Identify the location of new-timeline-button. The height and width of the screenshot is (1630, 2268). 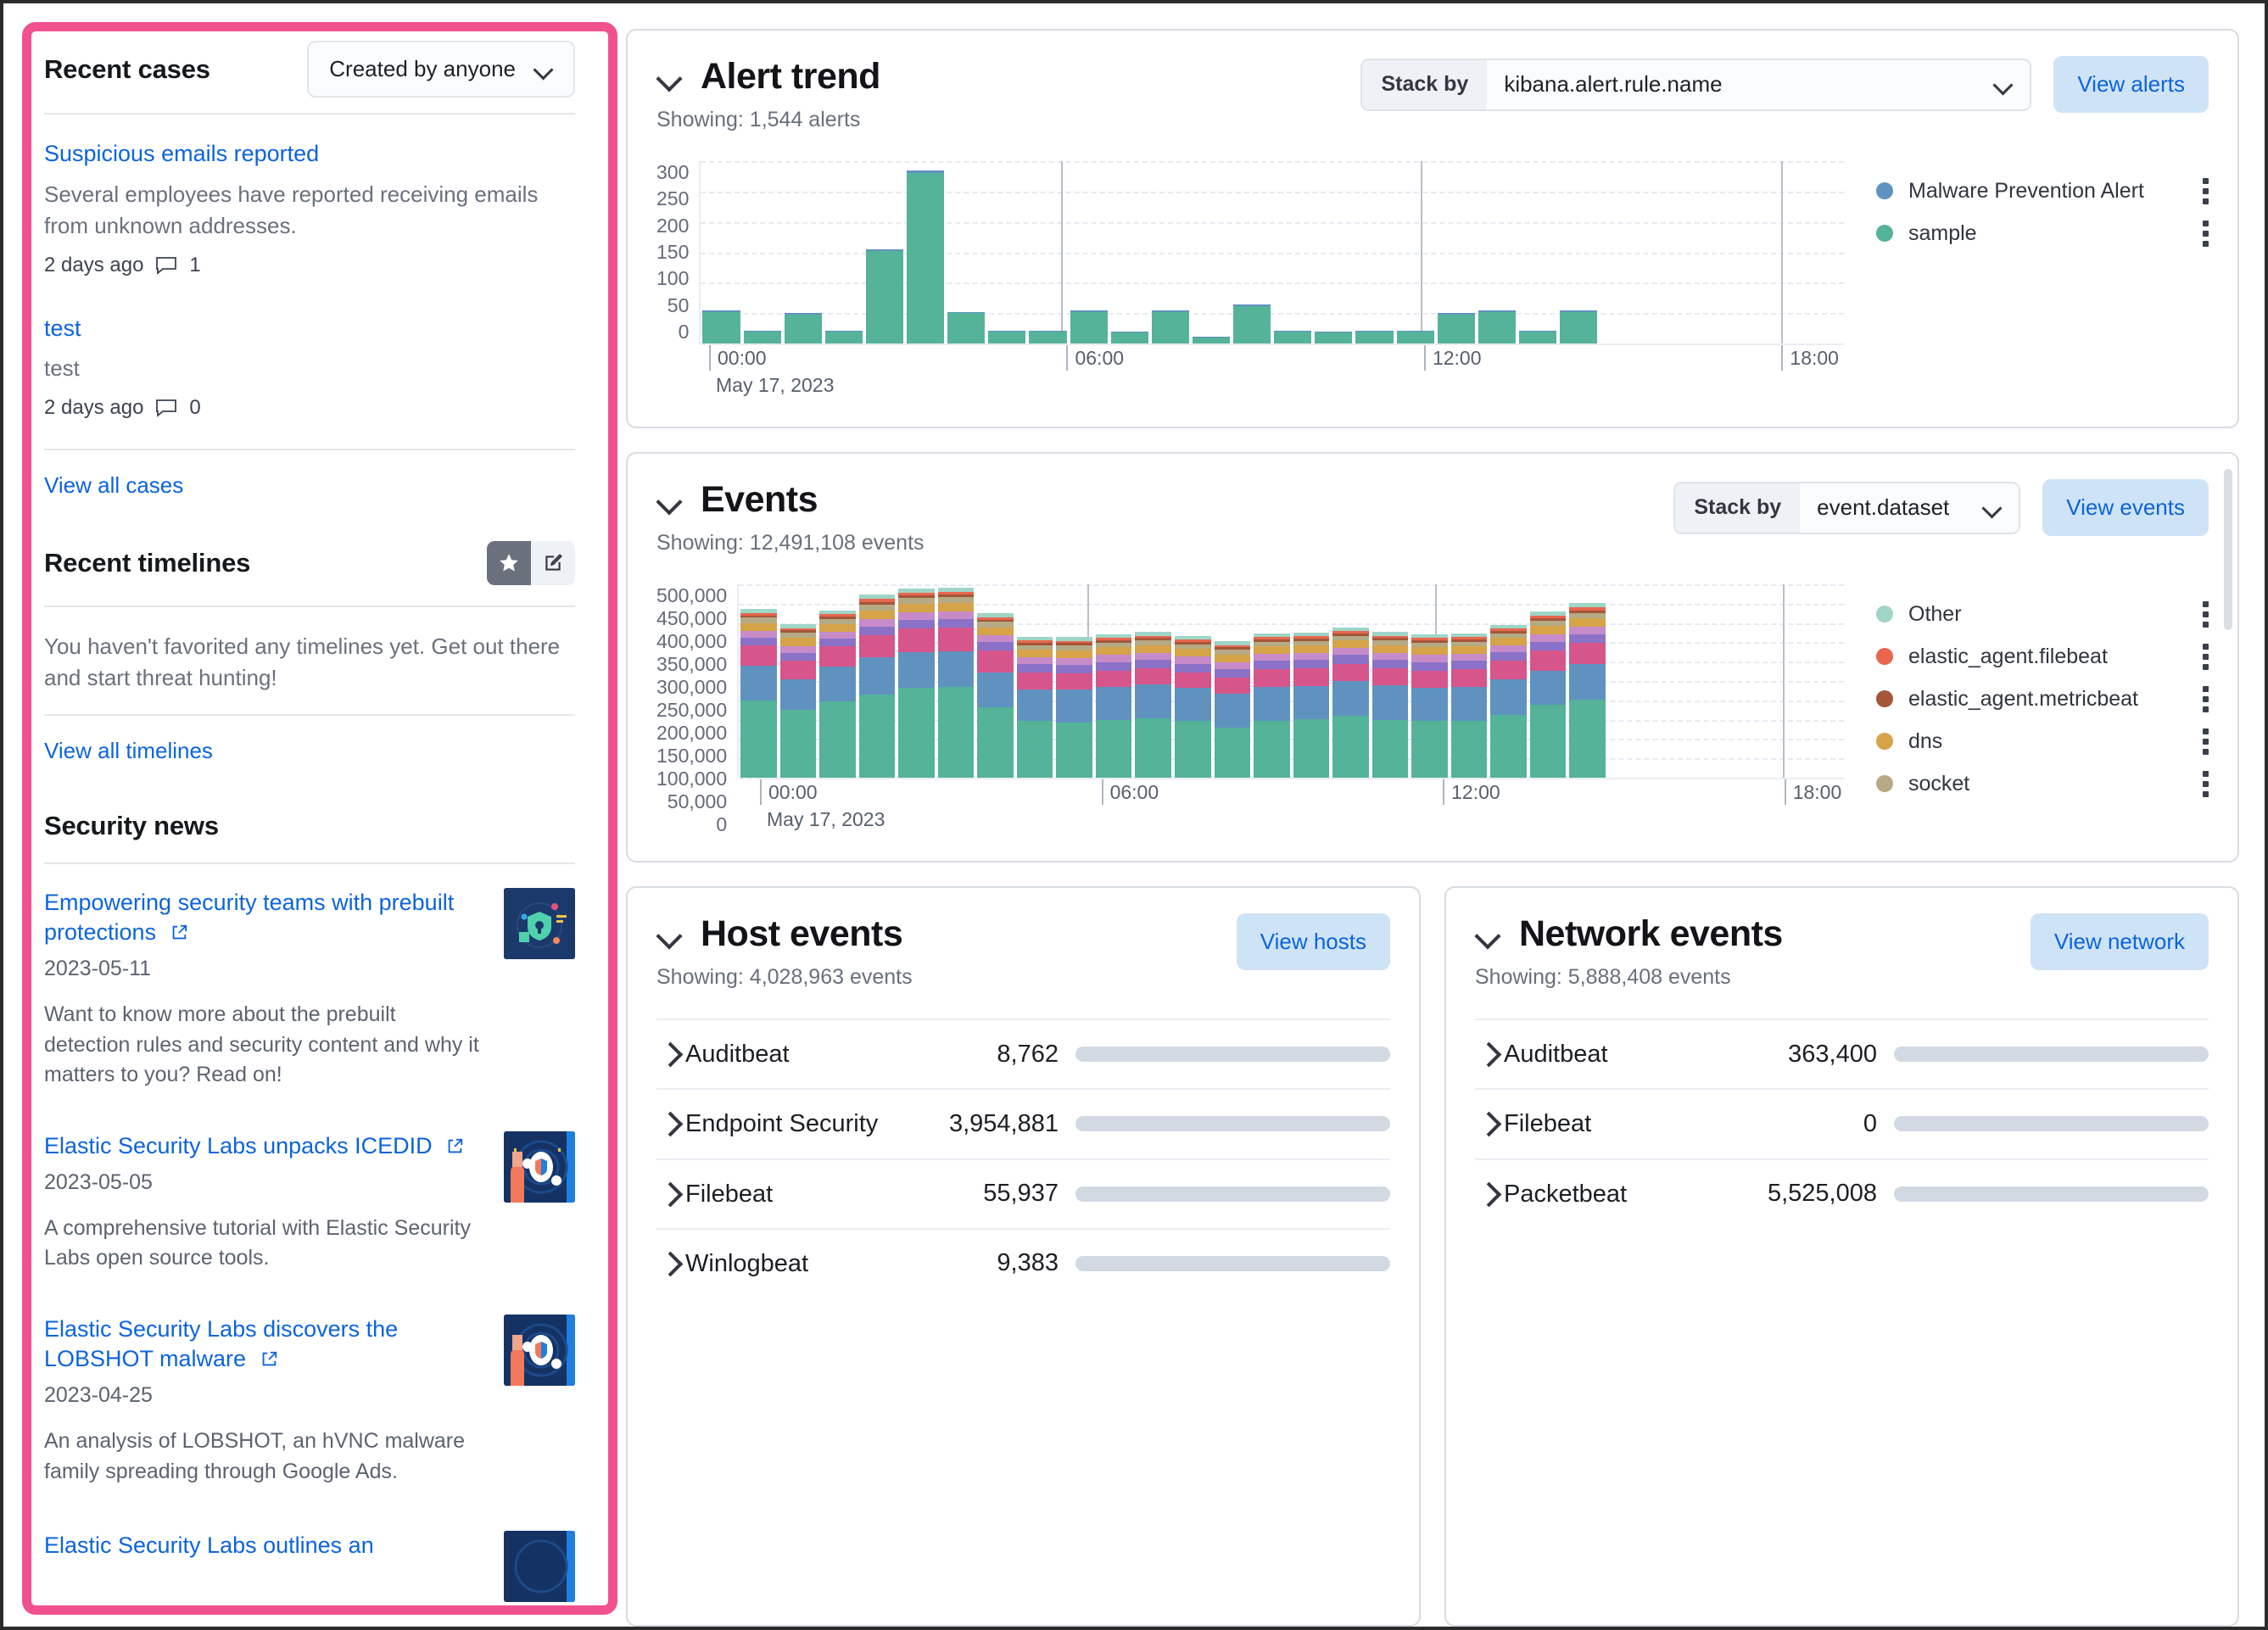
(553, 563).